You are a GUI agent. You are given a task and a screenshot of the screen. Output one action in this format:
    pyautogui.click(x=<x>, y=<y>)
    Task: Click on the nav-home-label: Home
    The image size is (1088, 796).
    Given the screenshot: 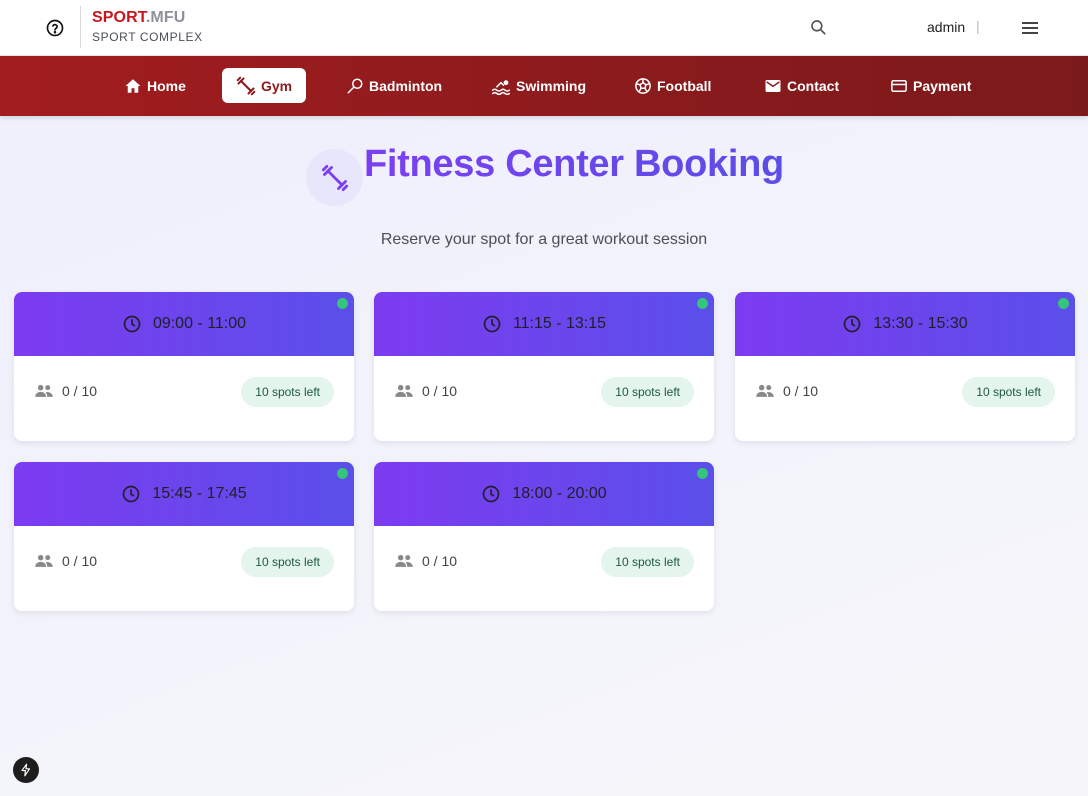 What is the action you would take?
    pyautogui.click(x=166, y=85)
    